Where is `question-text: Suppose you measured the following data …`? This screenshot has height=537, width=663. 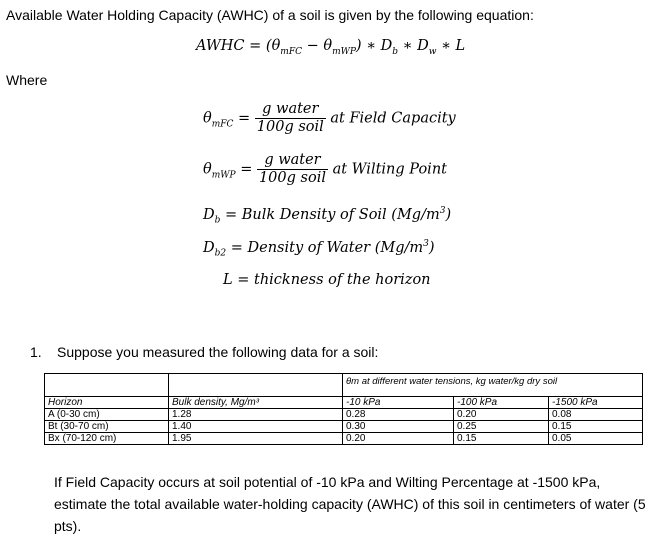
question-text: Suppose you measured the following data … is located at coordinates (218, 352).